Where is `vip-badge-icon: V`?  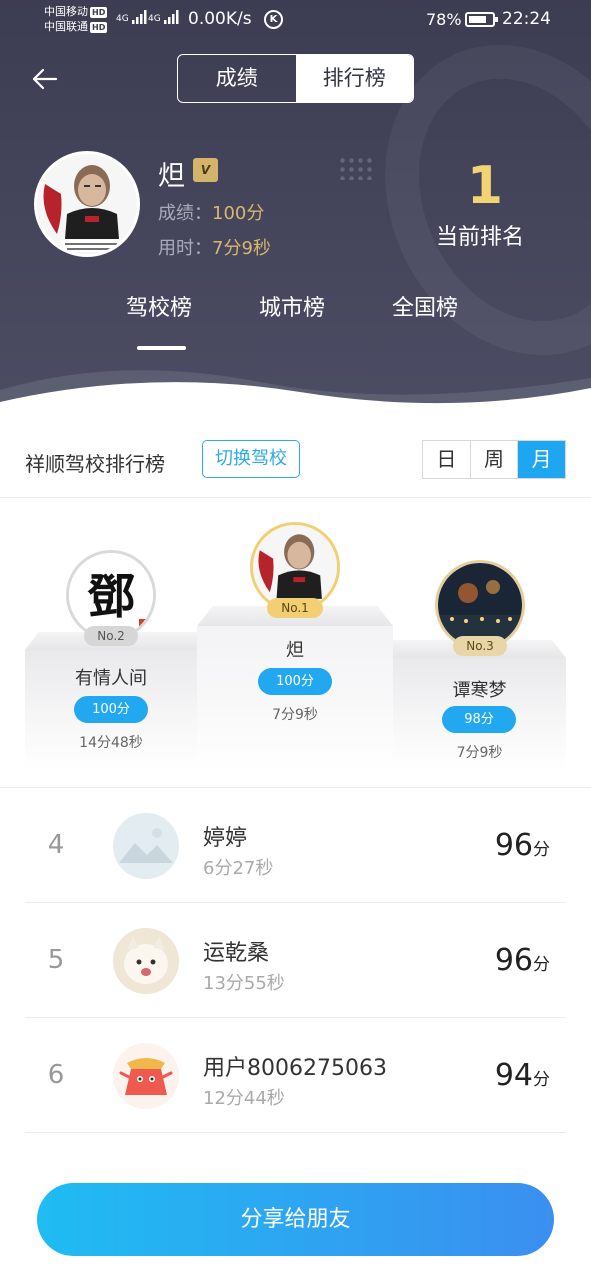
vip-badge-icon: V is located at coordinates (205, 170).